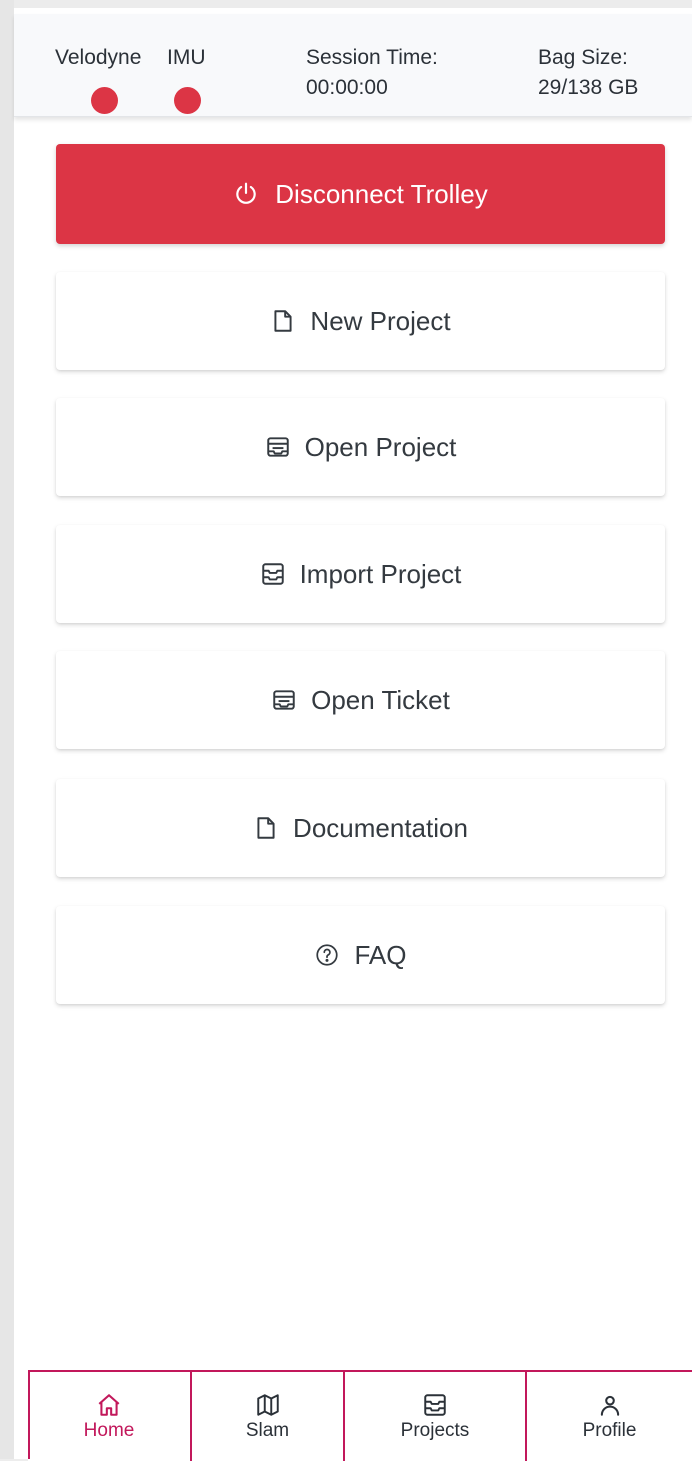 The image size is (692, 1461). What do you see at coordinates (187, 100) in the screenshot?
I see `imu-status-indicator` at bounding box center [187, 100].